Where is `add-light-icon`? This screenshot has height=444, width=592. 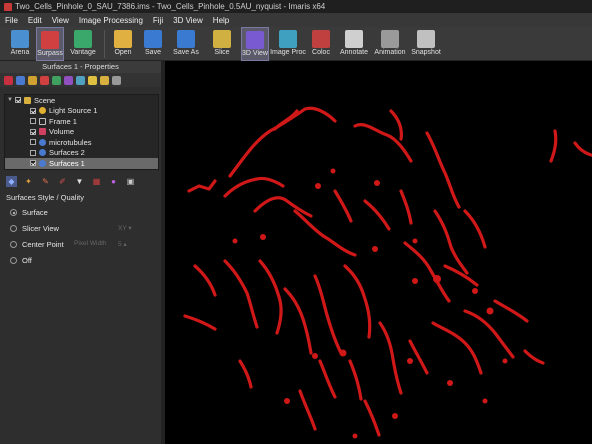 add-light-icon is located at coordinates (92, 80).